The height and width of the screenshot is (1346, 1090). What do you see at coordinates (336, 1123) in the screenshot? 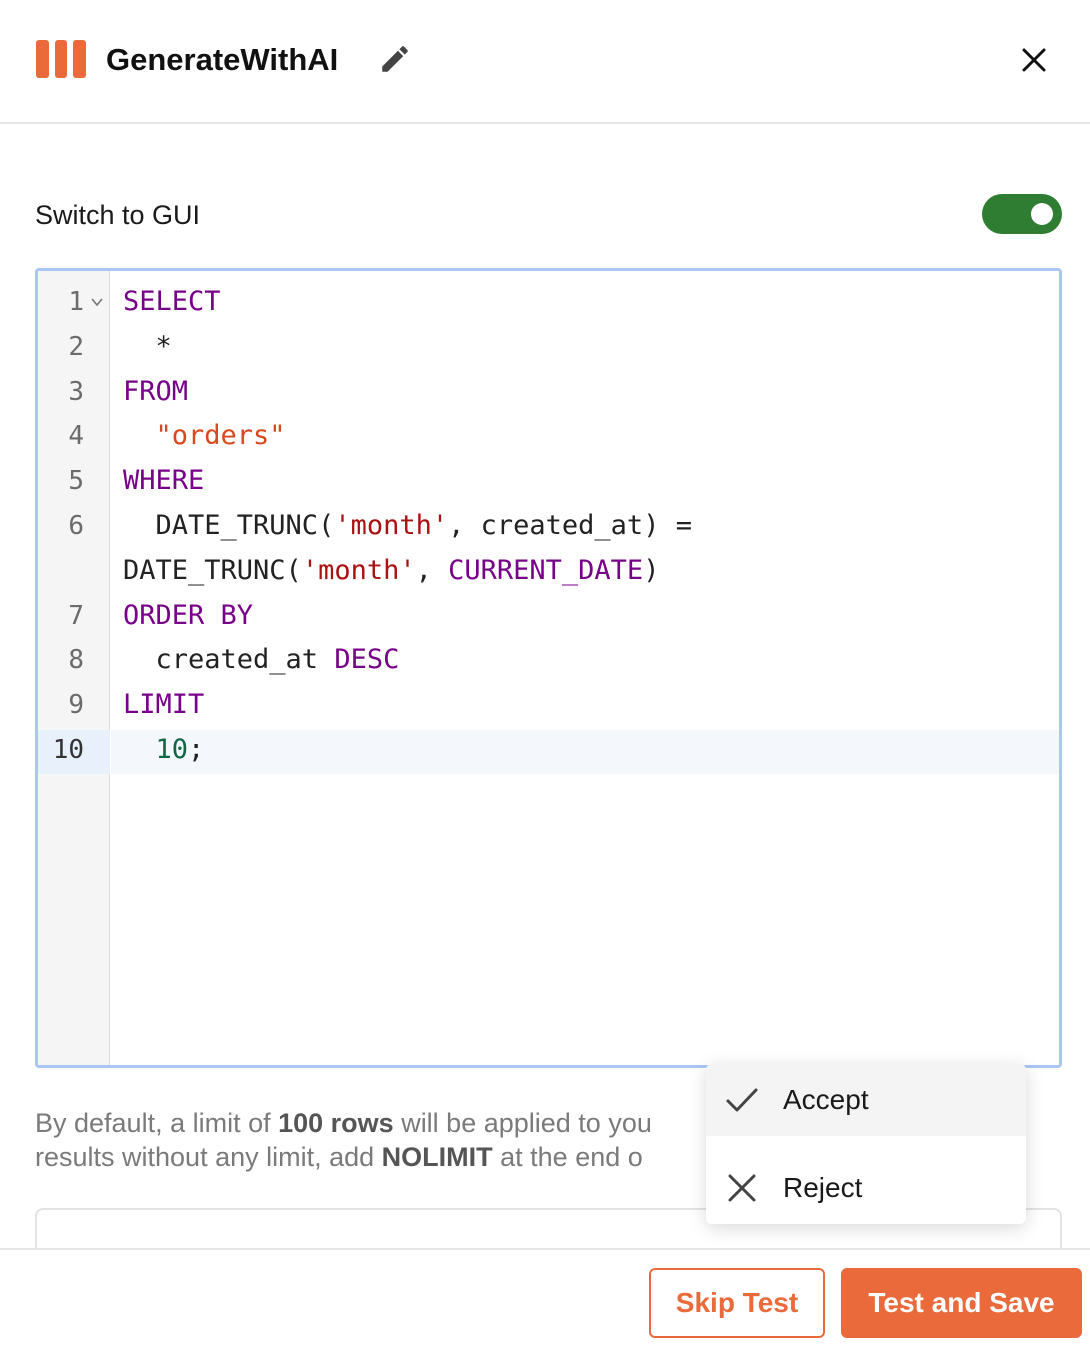
I see `info-bold-rows: 100 rows` at bounding box center [336, 1123].